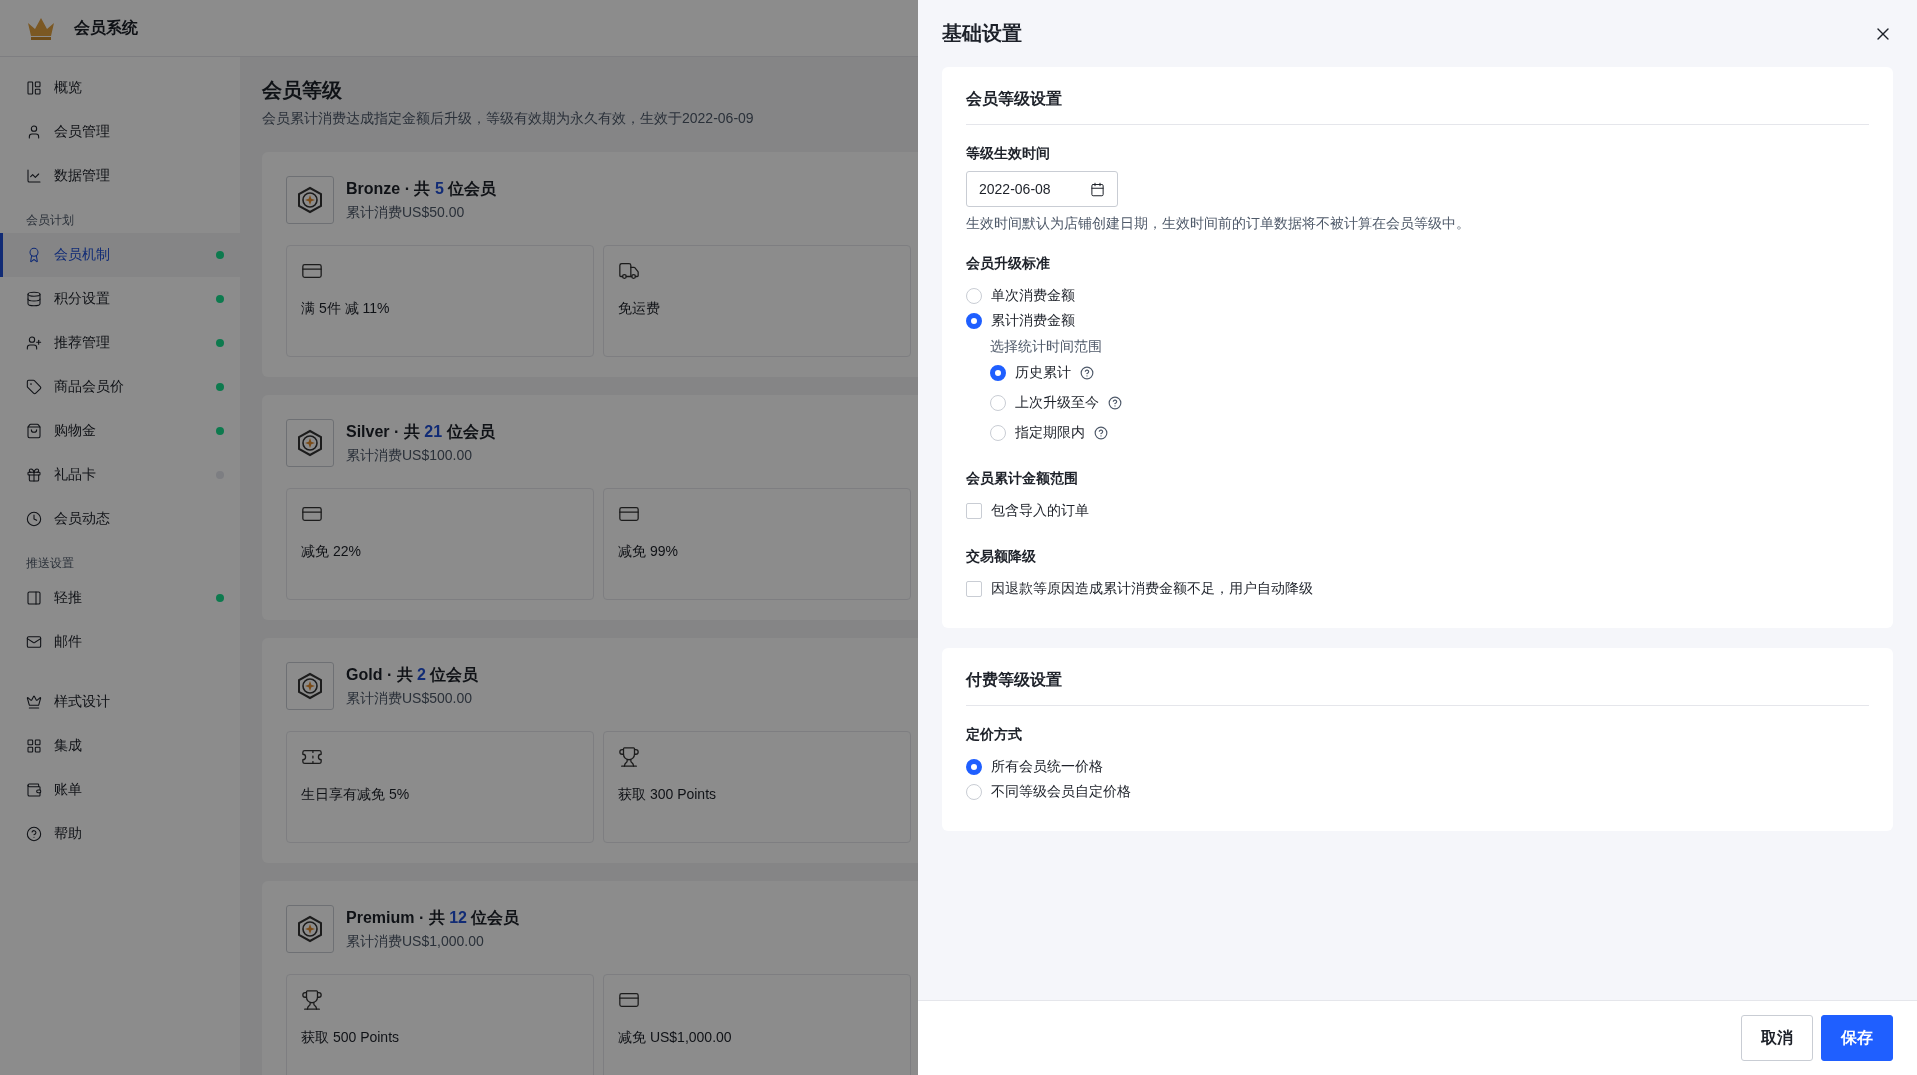  I want to click on card-title: 付费等级设置, so click(1417, 688).